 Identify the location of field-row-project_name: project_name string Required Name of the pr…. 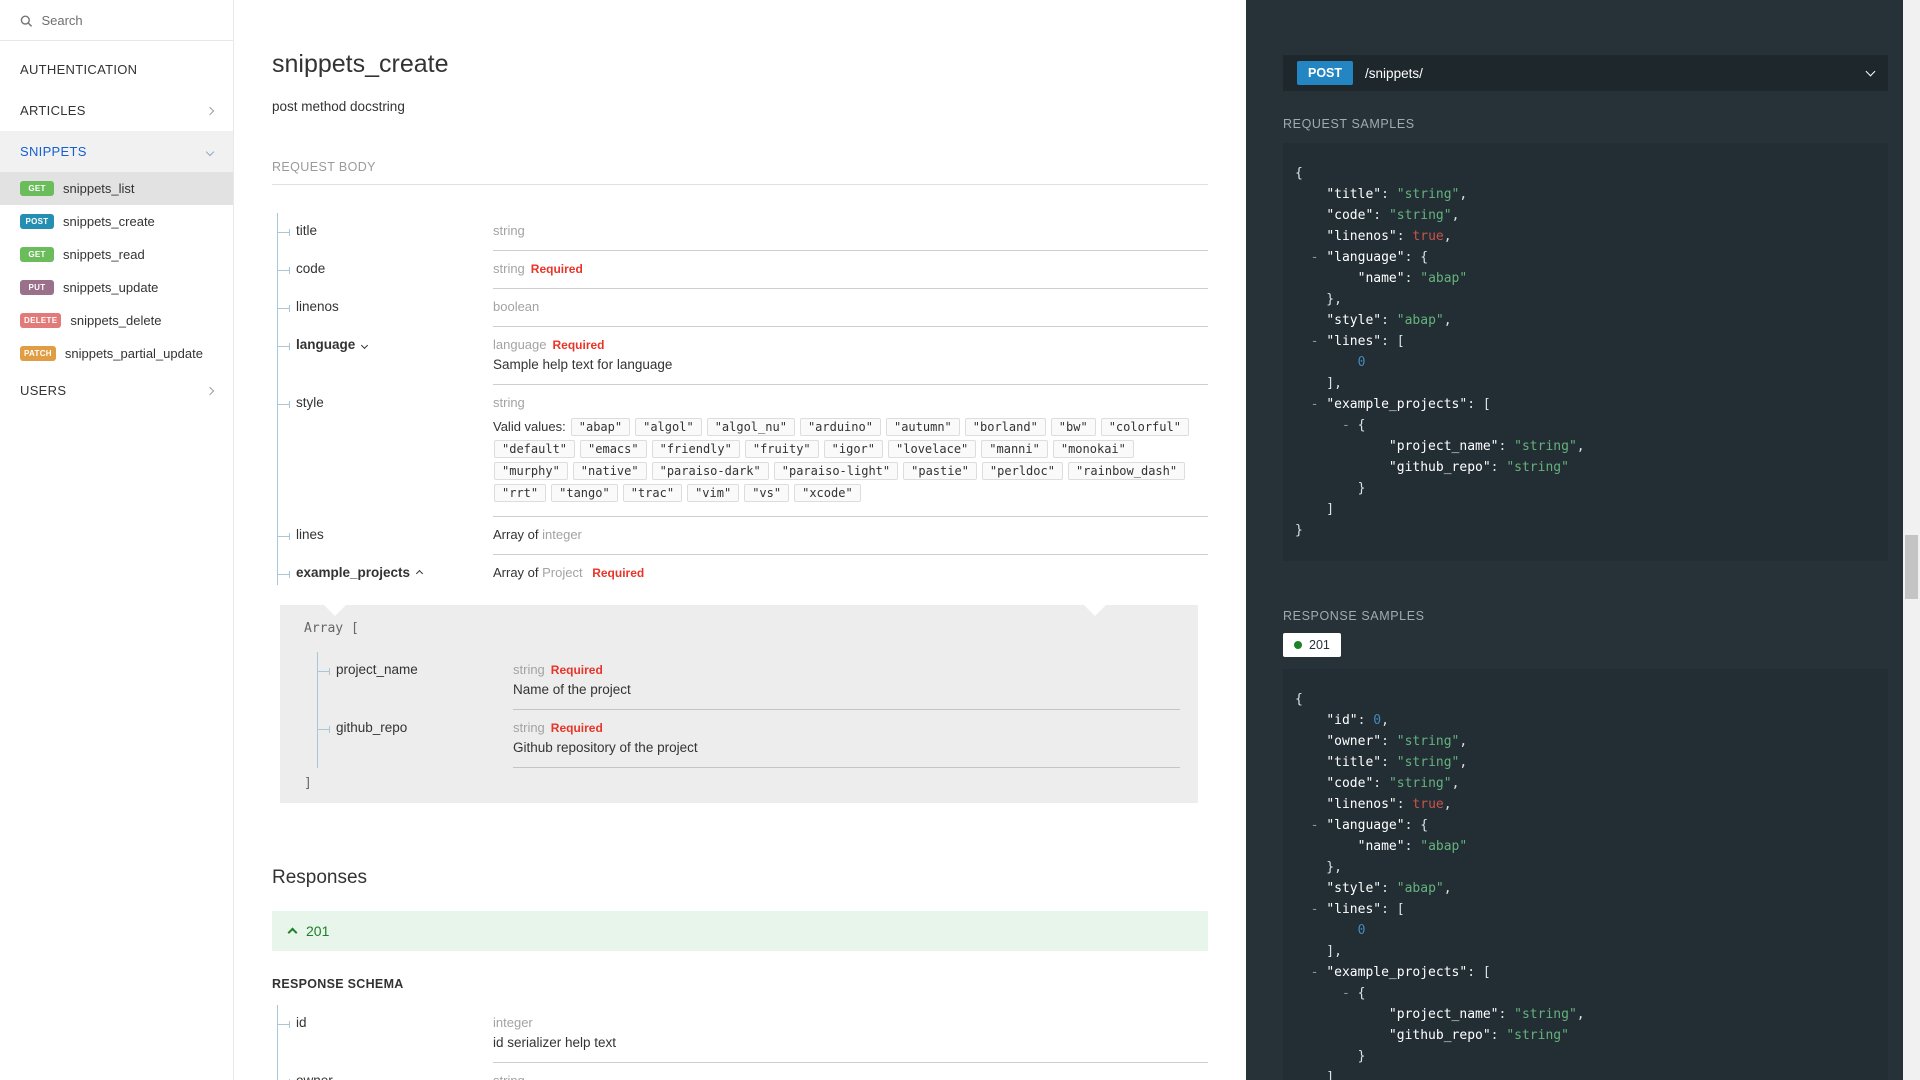
(749, 681).